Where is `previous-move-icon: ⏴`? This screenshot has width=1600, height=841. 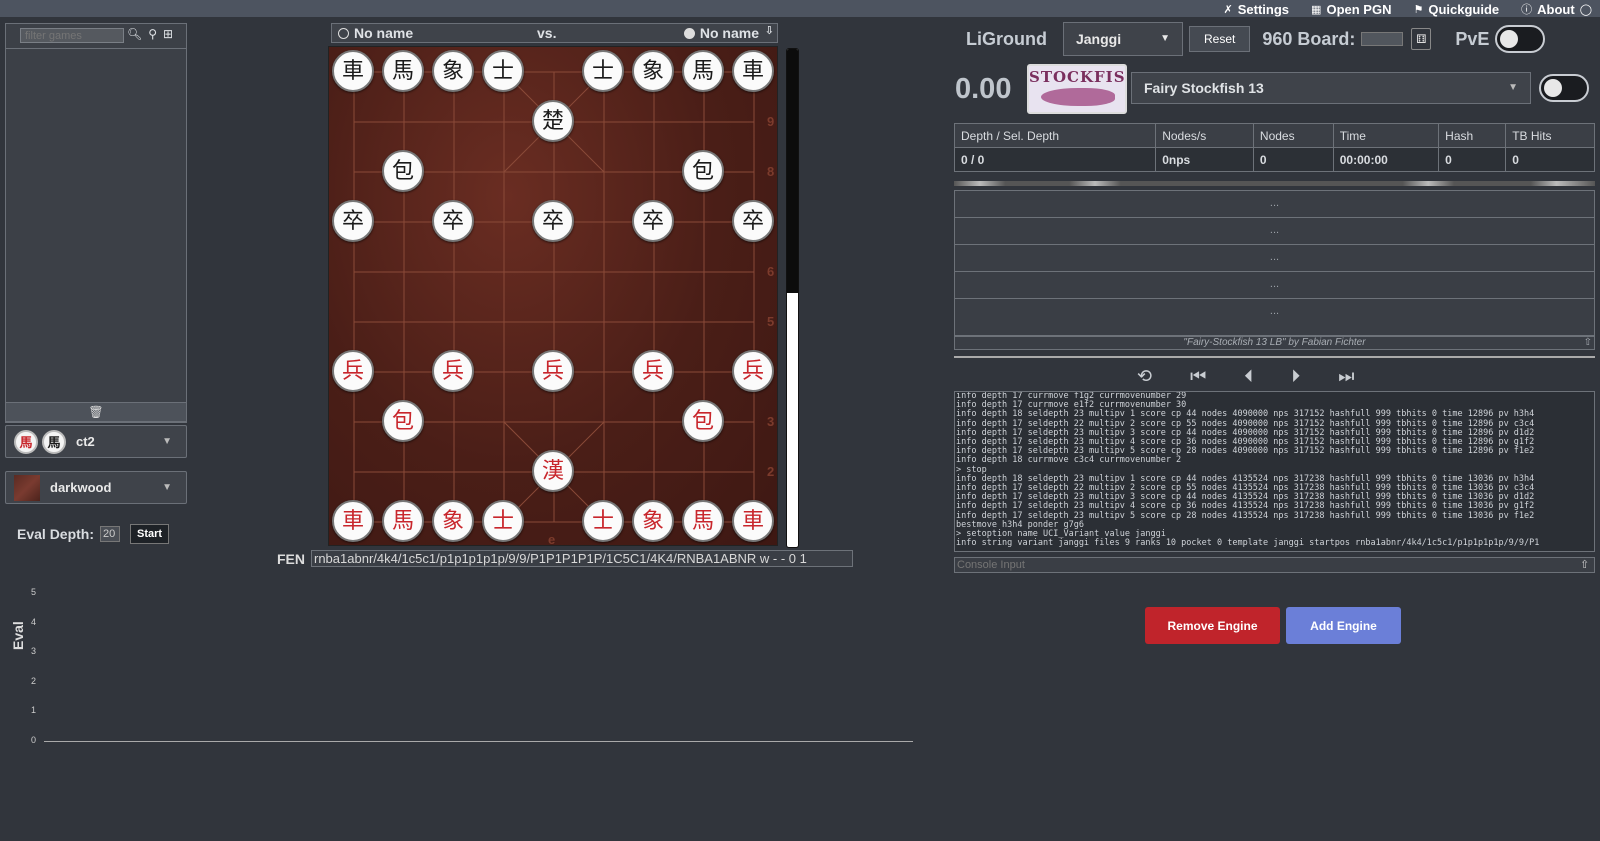 previous-move-icon: ⏴ is located at coordinates (1248, 376).